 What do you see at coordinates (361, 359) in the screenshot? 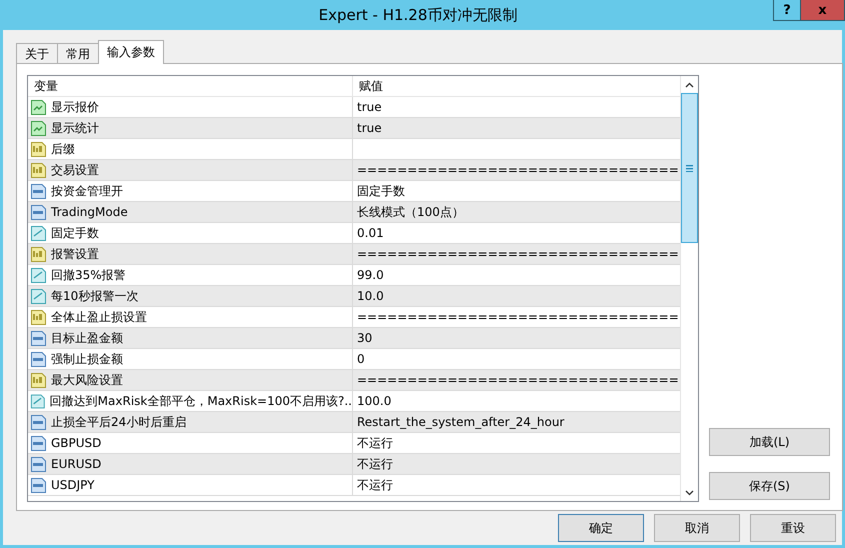
I see `parameter-value: 0` at bounding box center [361, 359].